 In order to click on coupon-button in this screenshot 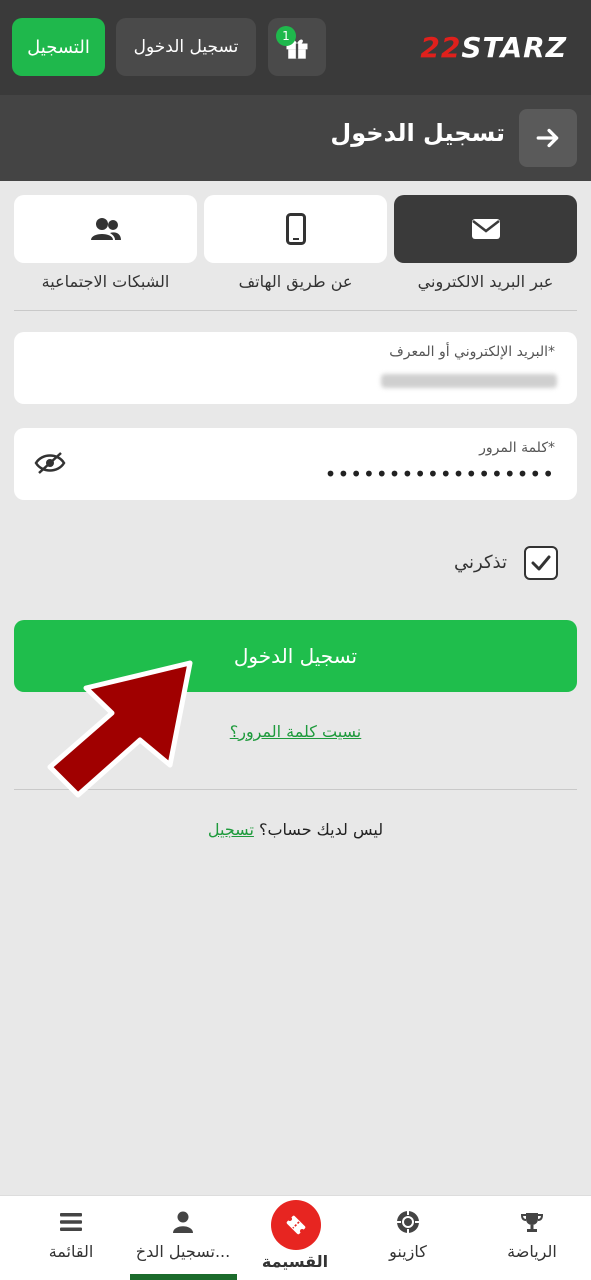, I will do `click(296, 1225)`.